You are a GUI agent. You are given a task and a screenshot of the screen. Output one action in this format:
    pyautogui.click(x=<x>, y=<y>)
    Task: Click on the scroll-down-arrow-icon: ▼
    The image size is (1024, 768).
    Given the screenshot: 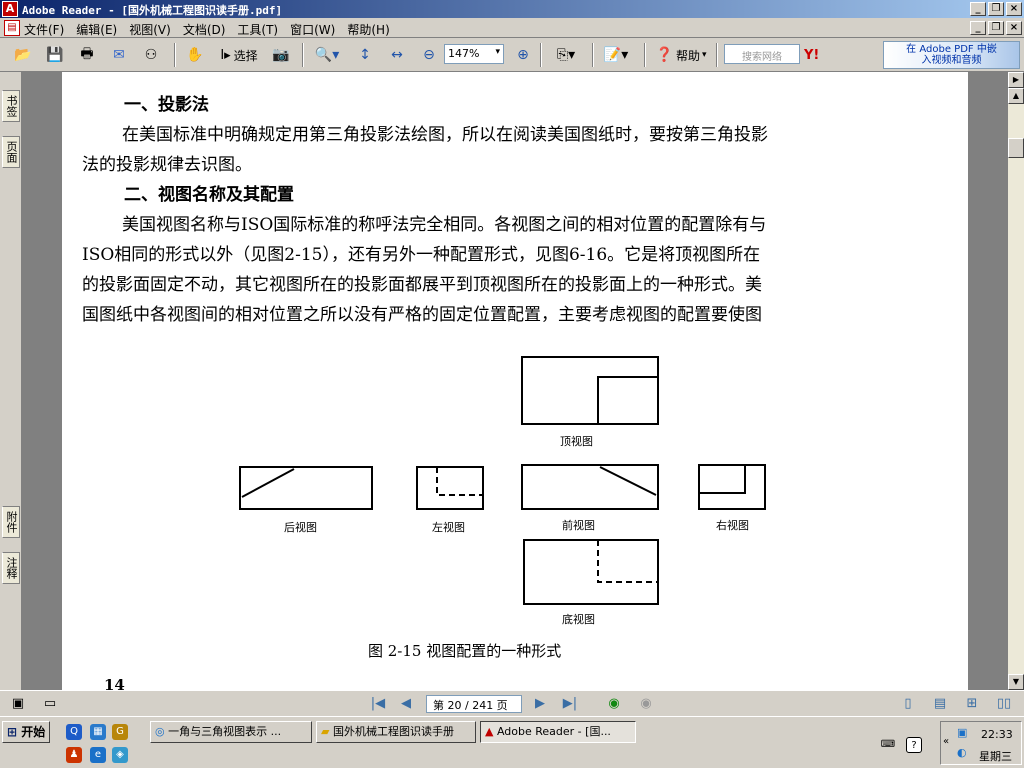 What is the action you would take?
    pyautogui.click(x=1016, y=682)
    